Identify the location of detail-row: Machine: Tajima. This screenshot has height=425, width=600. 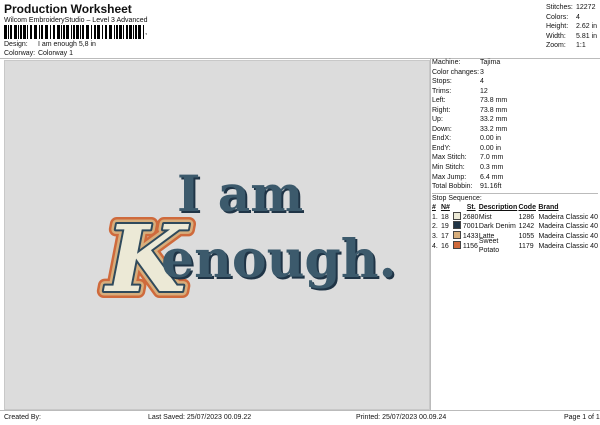
(515, 63).